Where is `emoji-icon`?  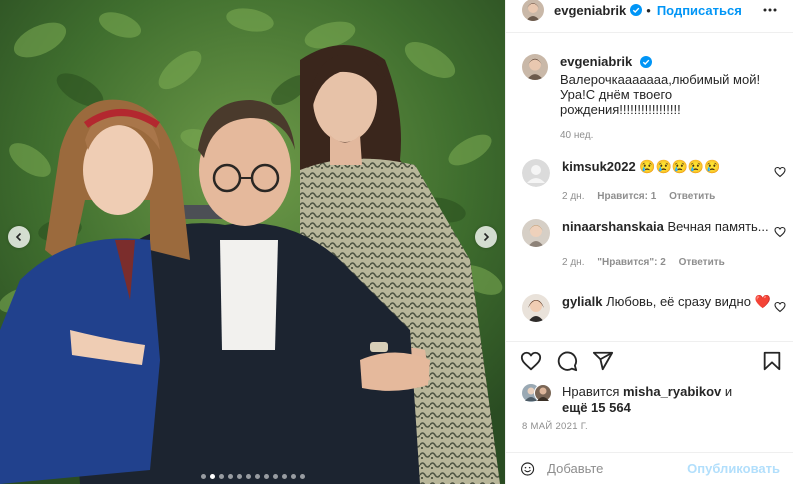 emoji-icon is located at coordinates (527, 469).